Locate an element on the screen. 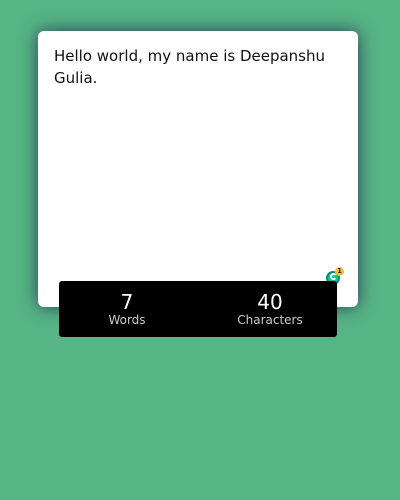 This screenshot has width=400, height=500. word-count-label: Words is located at coordinates (127, 320).